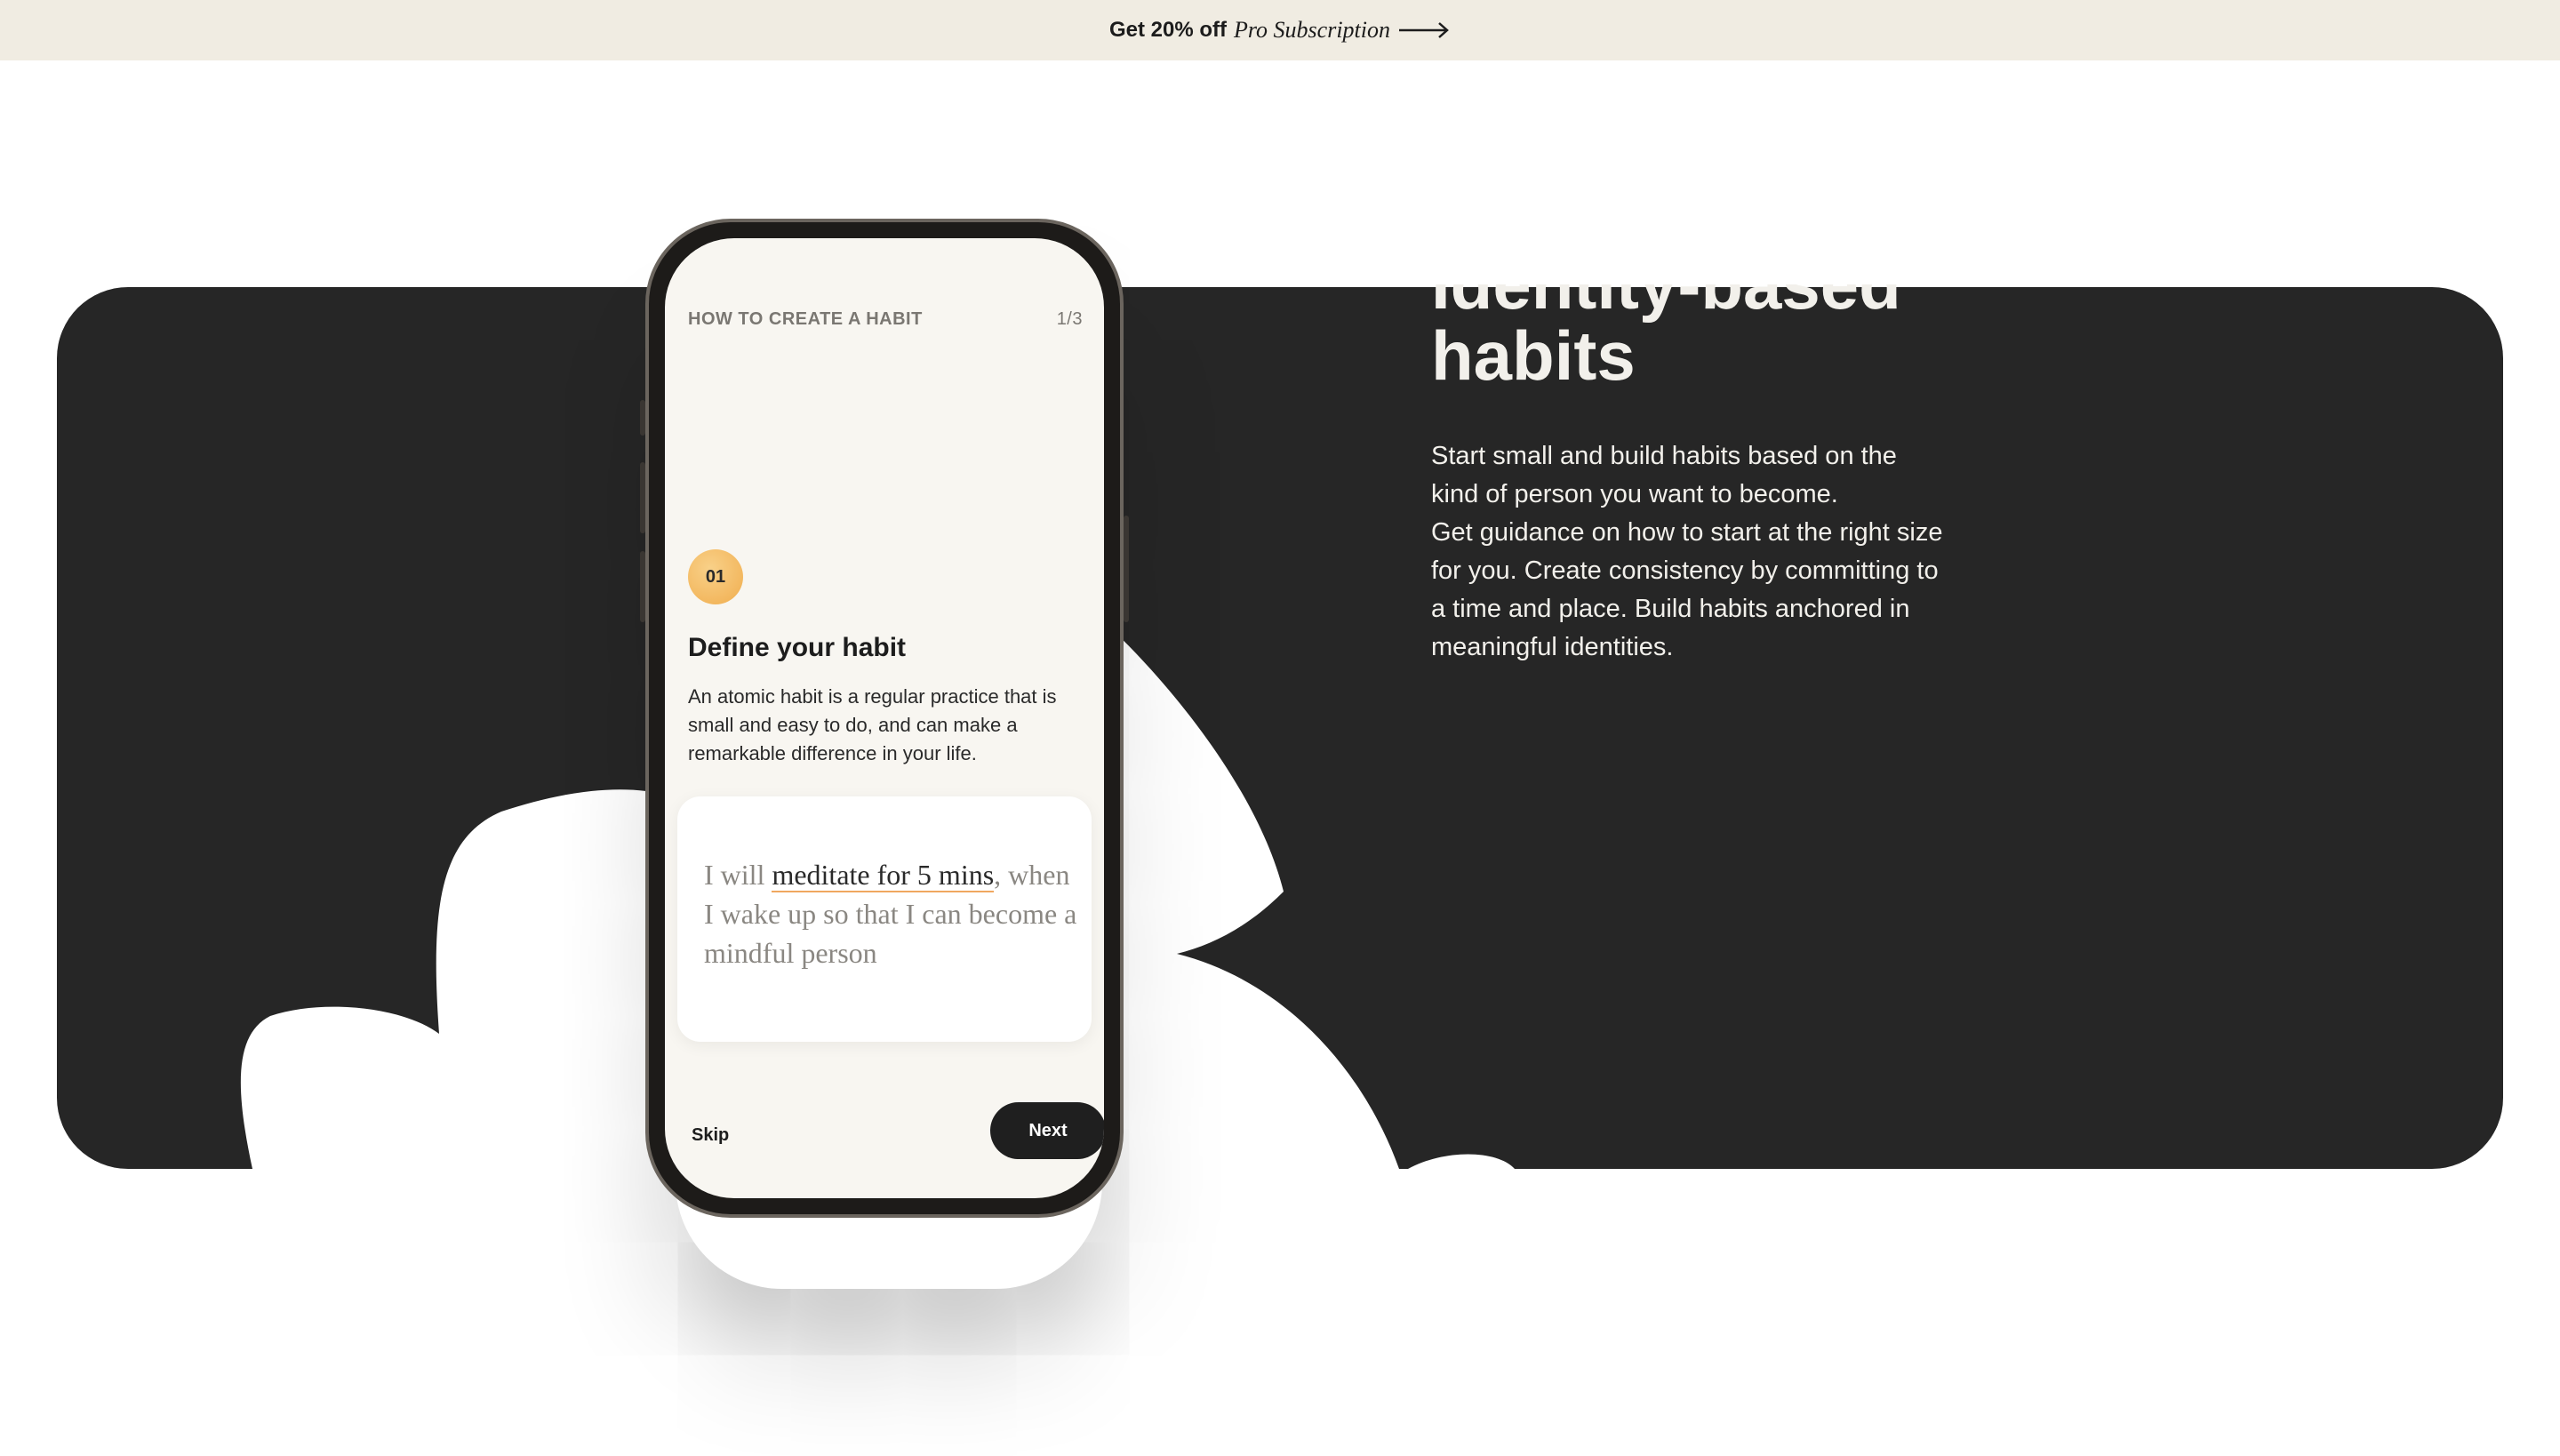  What do you see at coordinates (805, 319) in the screenshot?
I see `screen-header-title: HOW TO CREATE A HABIT` at bounding box center [805, 319].